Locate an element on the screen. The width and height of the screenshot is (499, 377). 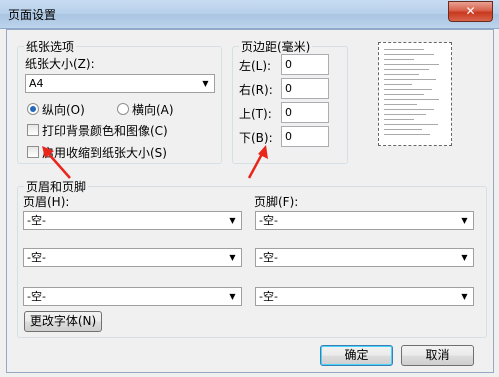
header-select-1-value: -空- is located at coordinates (36, 220).